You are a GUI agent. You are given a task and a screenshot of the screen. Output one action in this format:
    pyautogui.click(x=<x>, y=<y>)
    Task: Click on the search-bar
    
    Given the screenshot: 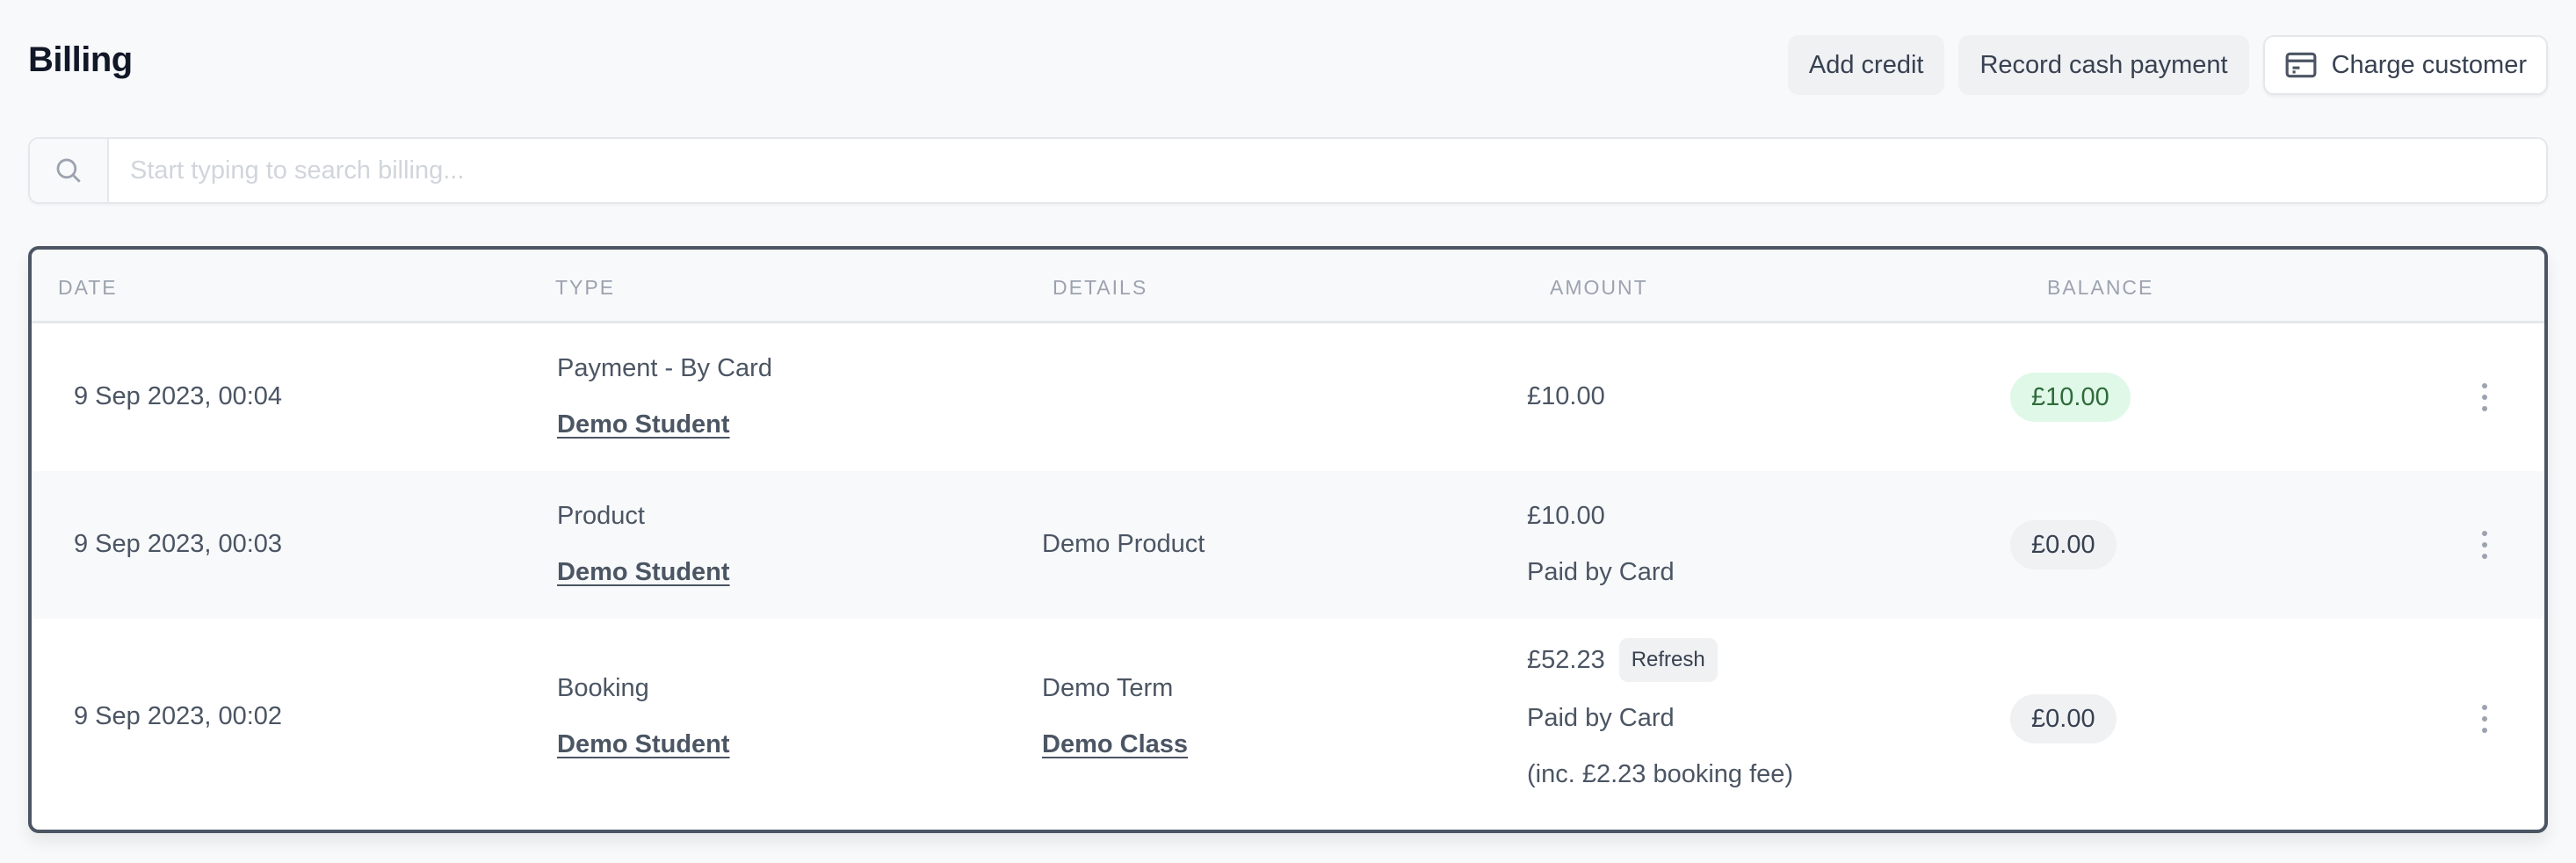 What is the action you would take?
    pyautogui.click(x=1288, y=170)
    